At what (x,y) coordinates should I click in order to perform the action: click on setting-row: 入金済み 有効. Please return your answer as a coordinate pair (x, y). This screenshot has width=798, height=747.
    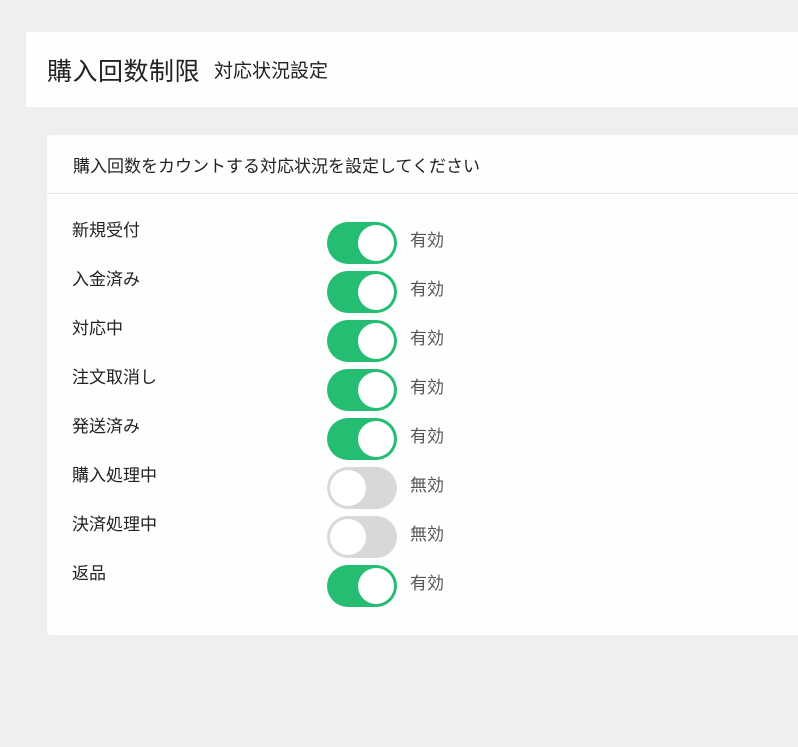
    Looking at the image, I should click on (422, 291).